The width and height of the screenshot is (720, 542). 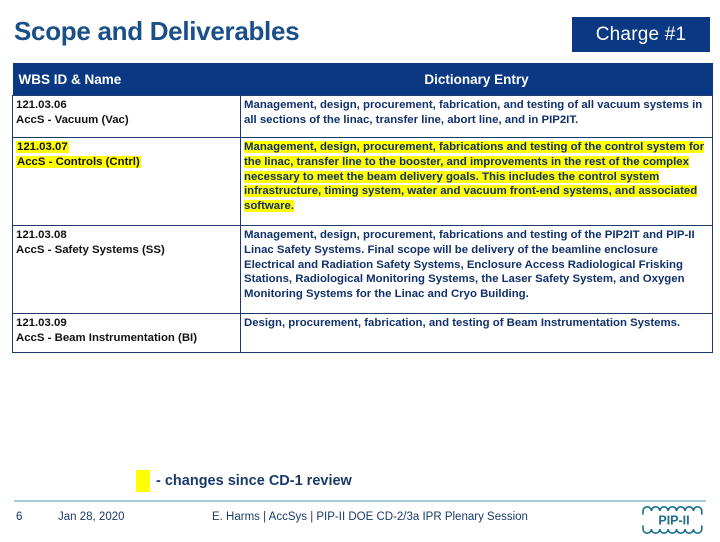 What do you see at coordinates (42, 147) in the screenshot?
I see `highlight: 121.03.07` at bounding box center [42, 147].